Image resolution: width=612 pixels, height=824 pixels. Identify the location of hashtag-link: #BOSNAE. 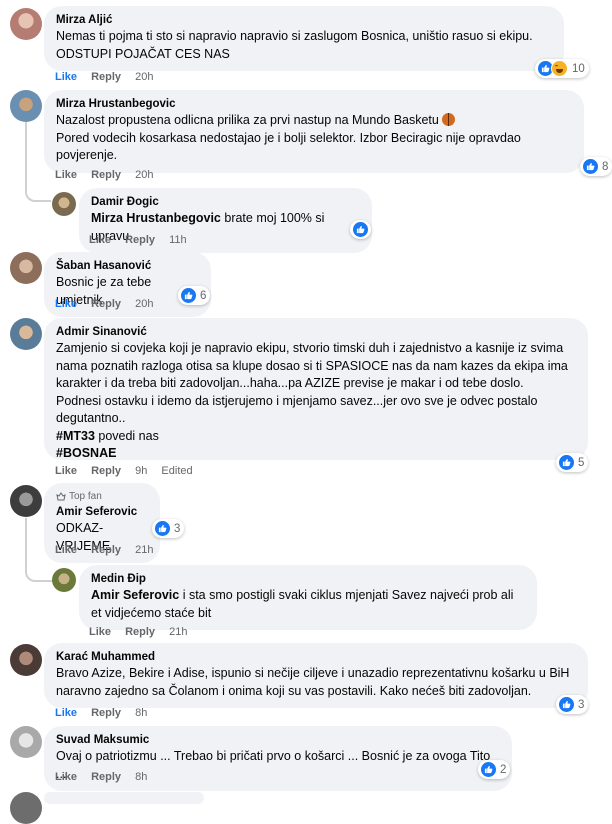
(86, 453).